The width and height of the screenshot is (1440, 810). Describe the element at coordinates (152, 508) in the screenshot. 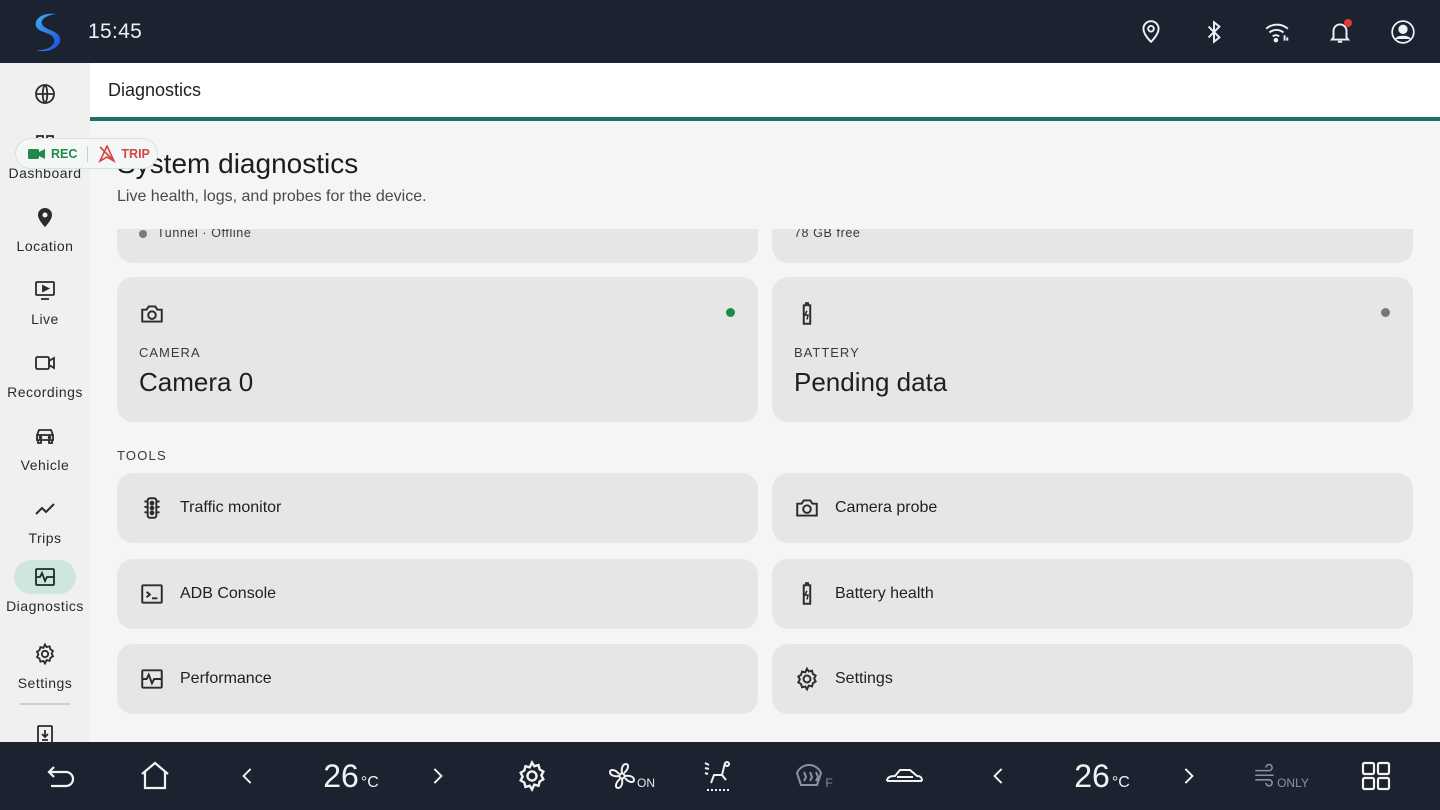

I see `traffic-light-icon` at that location.